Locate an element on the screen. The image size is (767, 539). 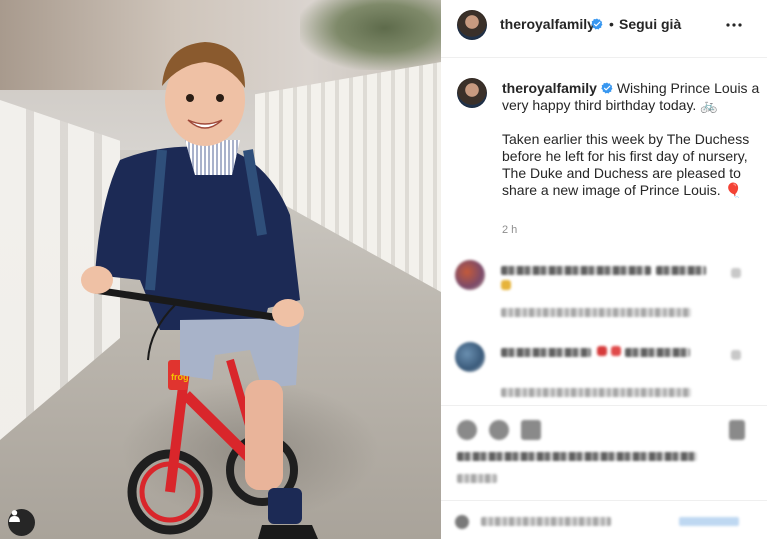
likes-blurred is located at coordinates (577, 456).